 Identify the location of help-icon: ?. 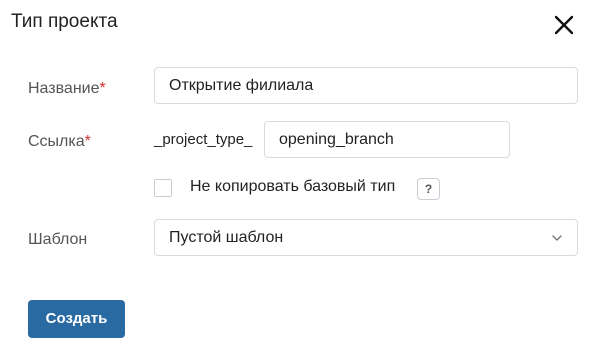
(428, 189).